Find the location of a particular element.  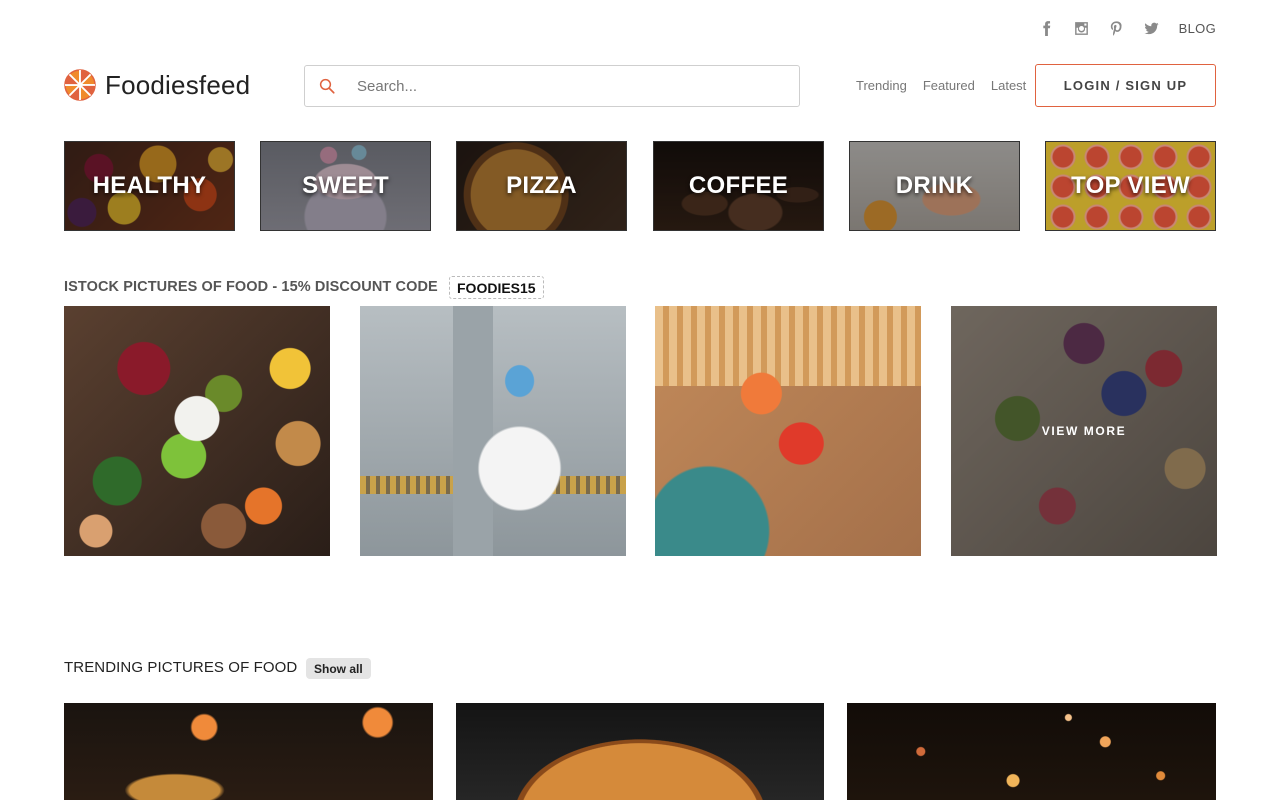

category-pizza: PIZZA is located at coordinates (541, 186).